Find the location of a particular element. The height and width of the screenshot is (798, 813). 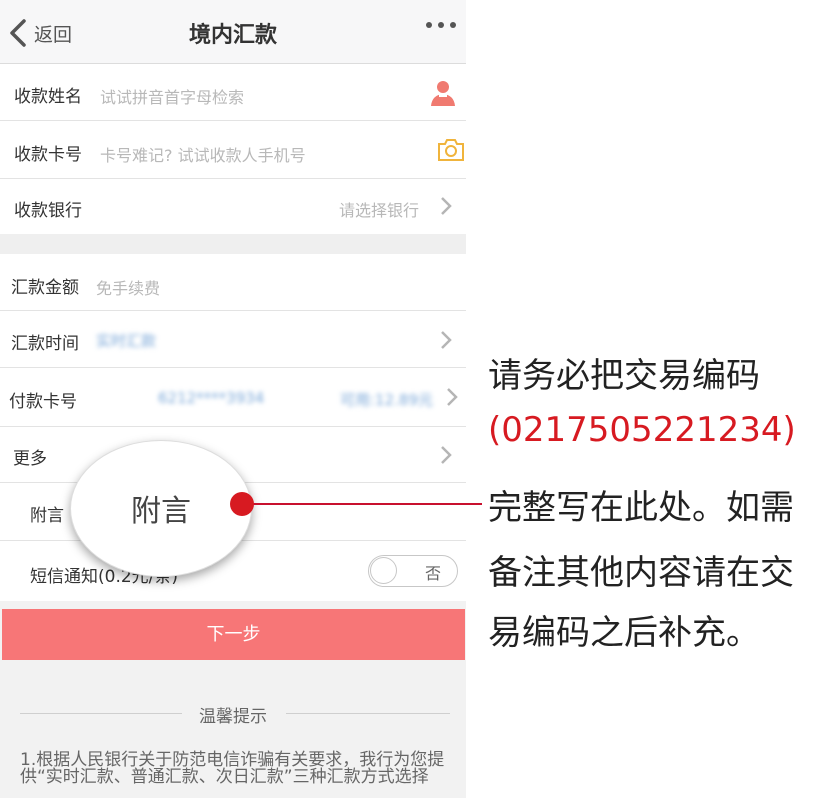

payee-name-row: 收款姓名 试试拼音首字母检索 is located at coordinates (233, 92).